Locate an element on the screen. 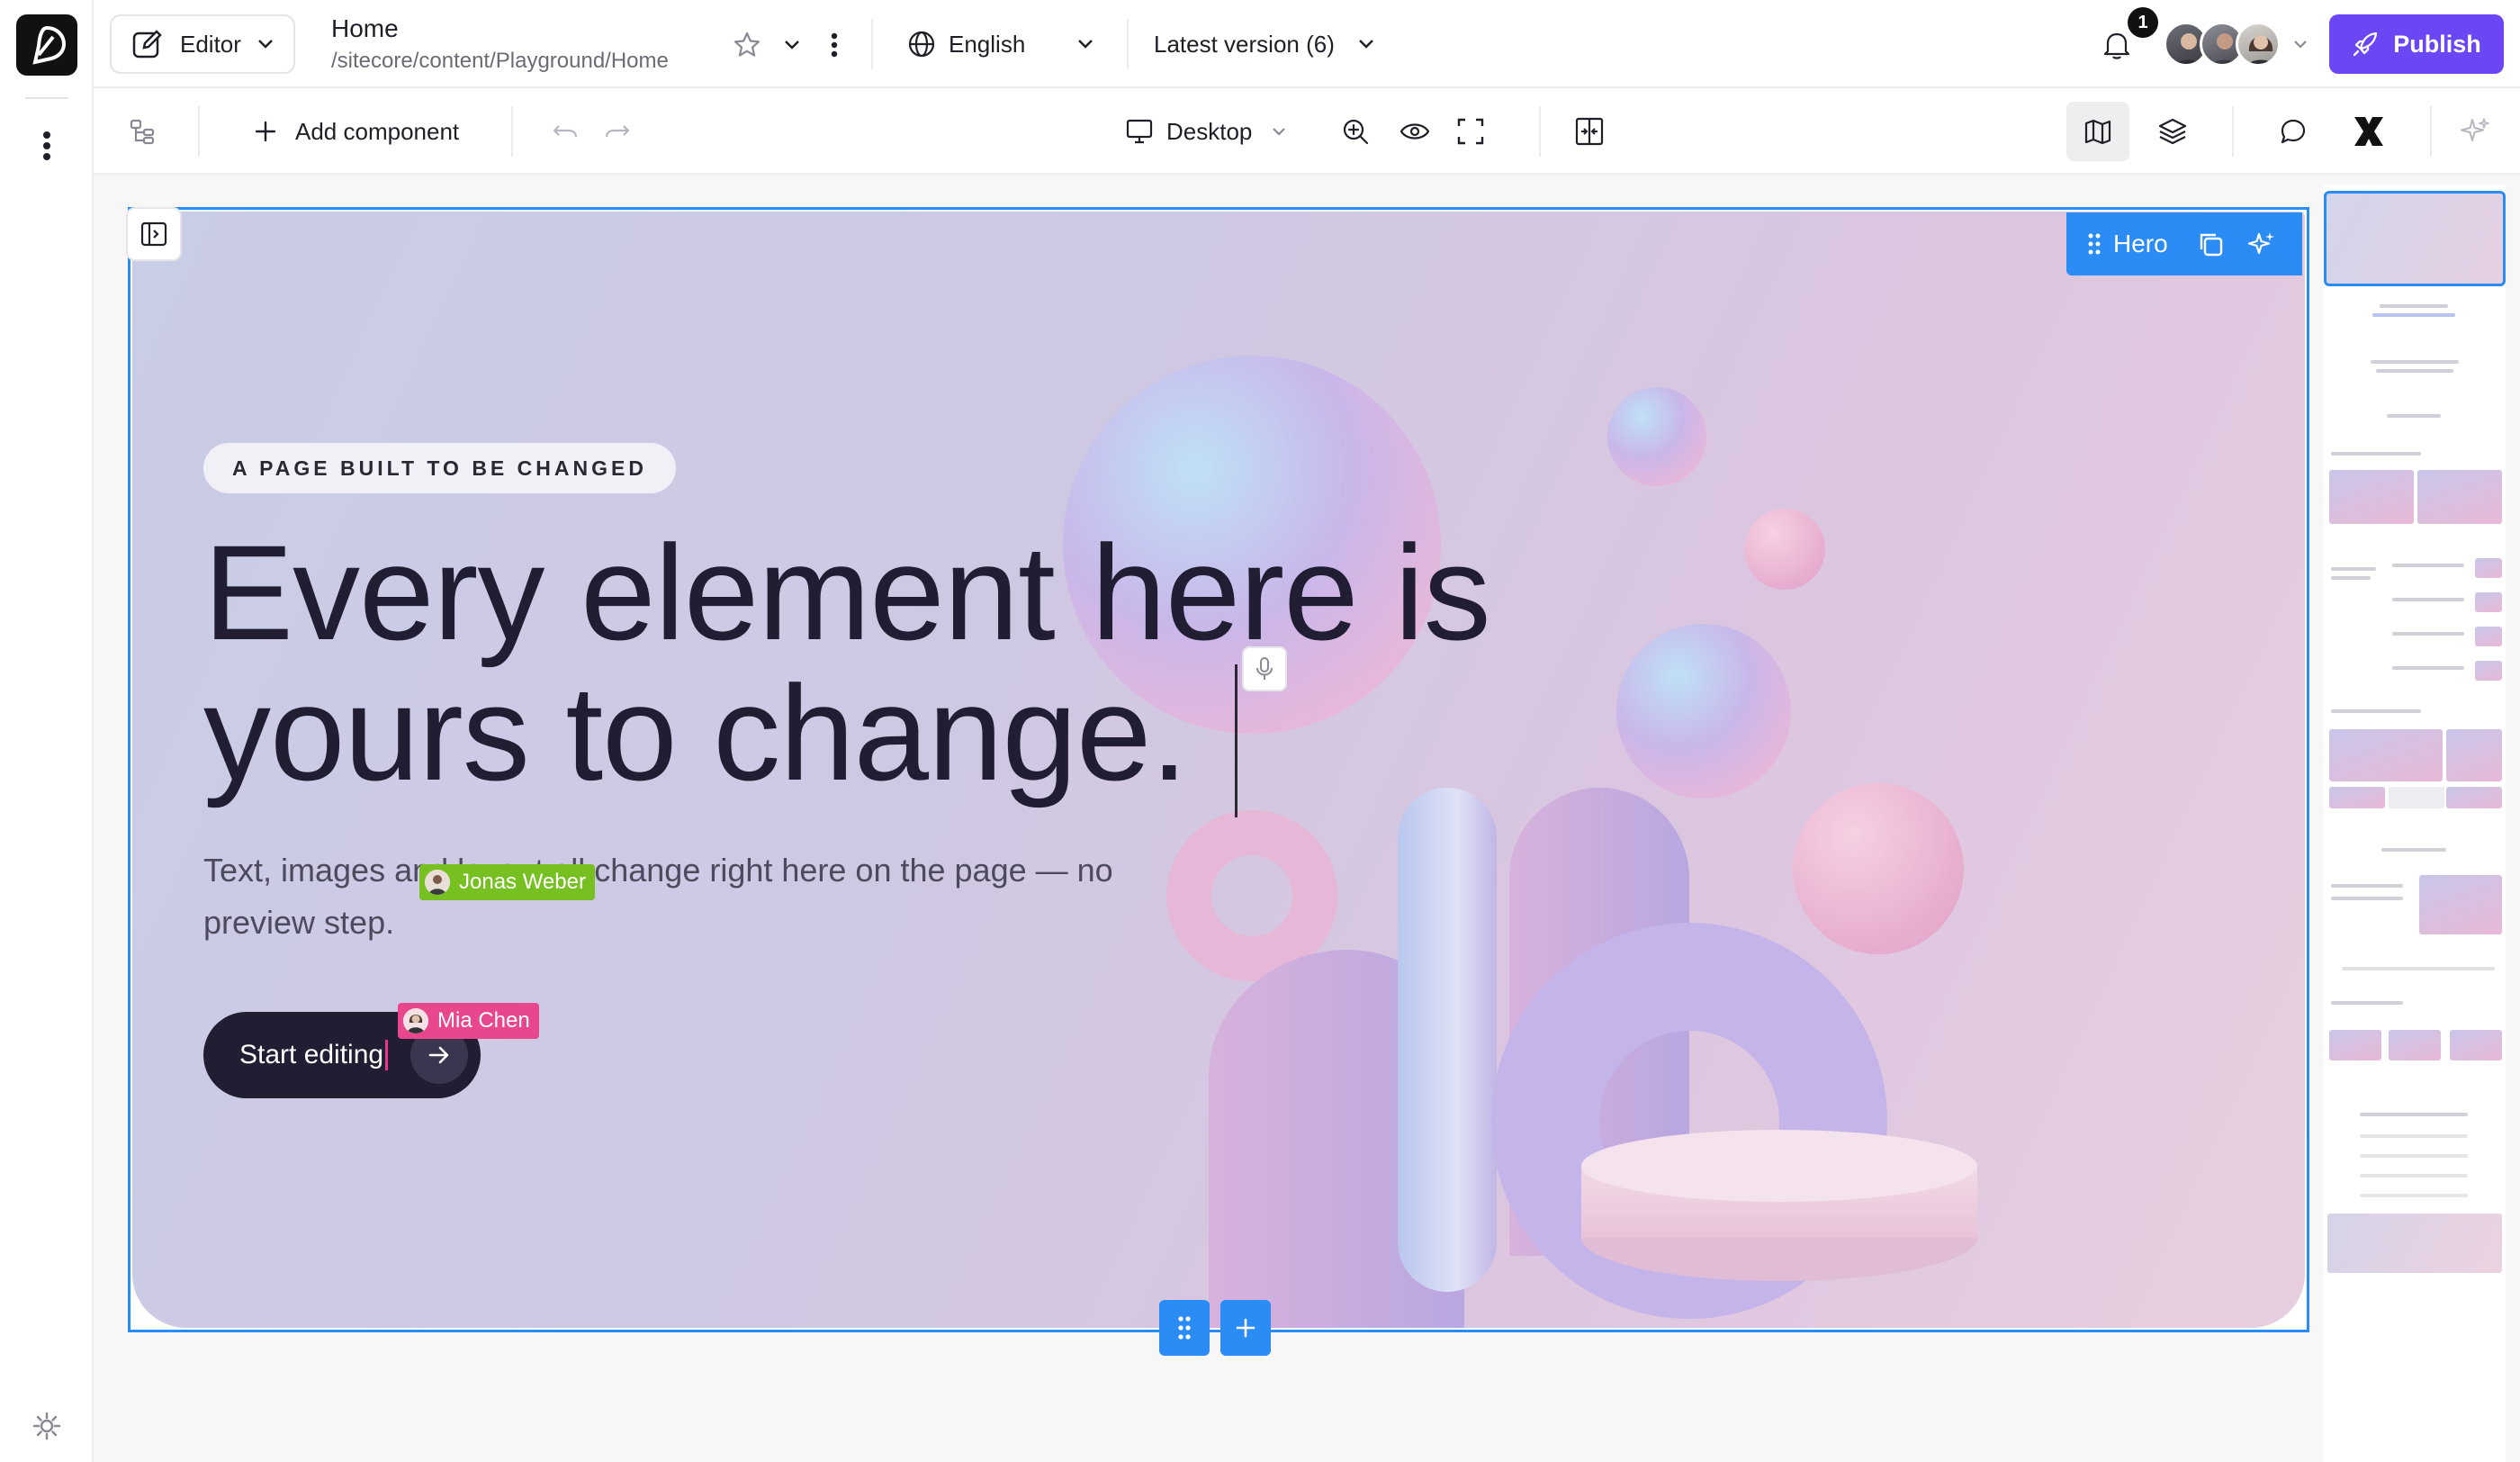  microphone-icon is located at coordinates (1264, 668).